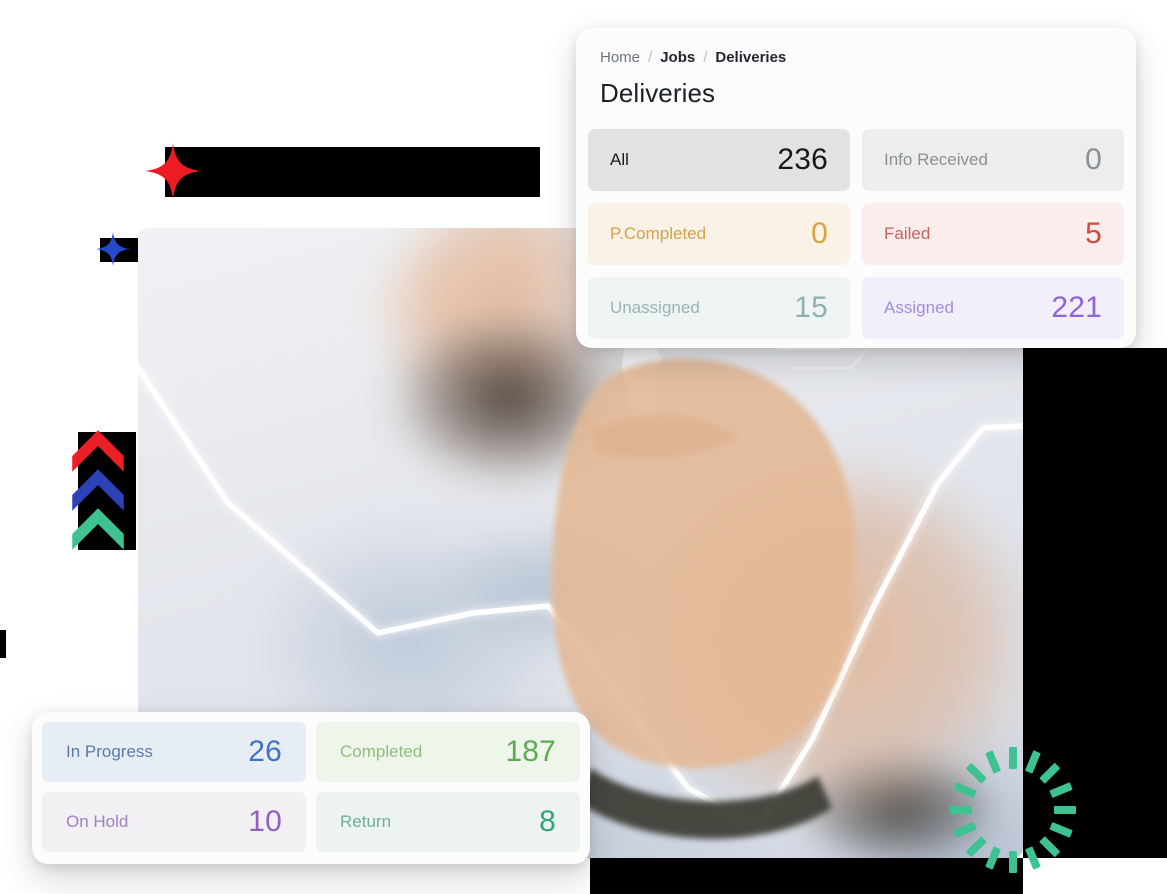  I want to click on stat-value: 26, so click(265, 751).